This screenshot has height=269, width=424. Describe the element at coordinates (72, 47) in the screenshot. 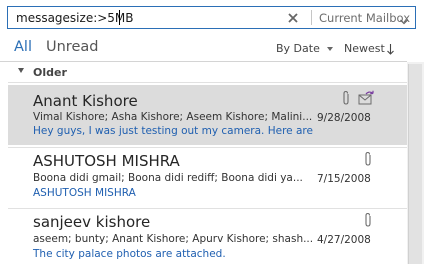

I see `filter-unread: Unread` at that location.